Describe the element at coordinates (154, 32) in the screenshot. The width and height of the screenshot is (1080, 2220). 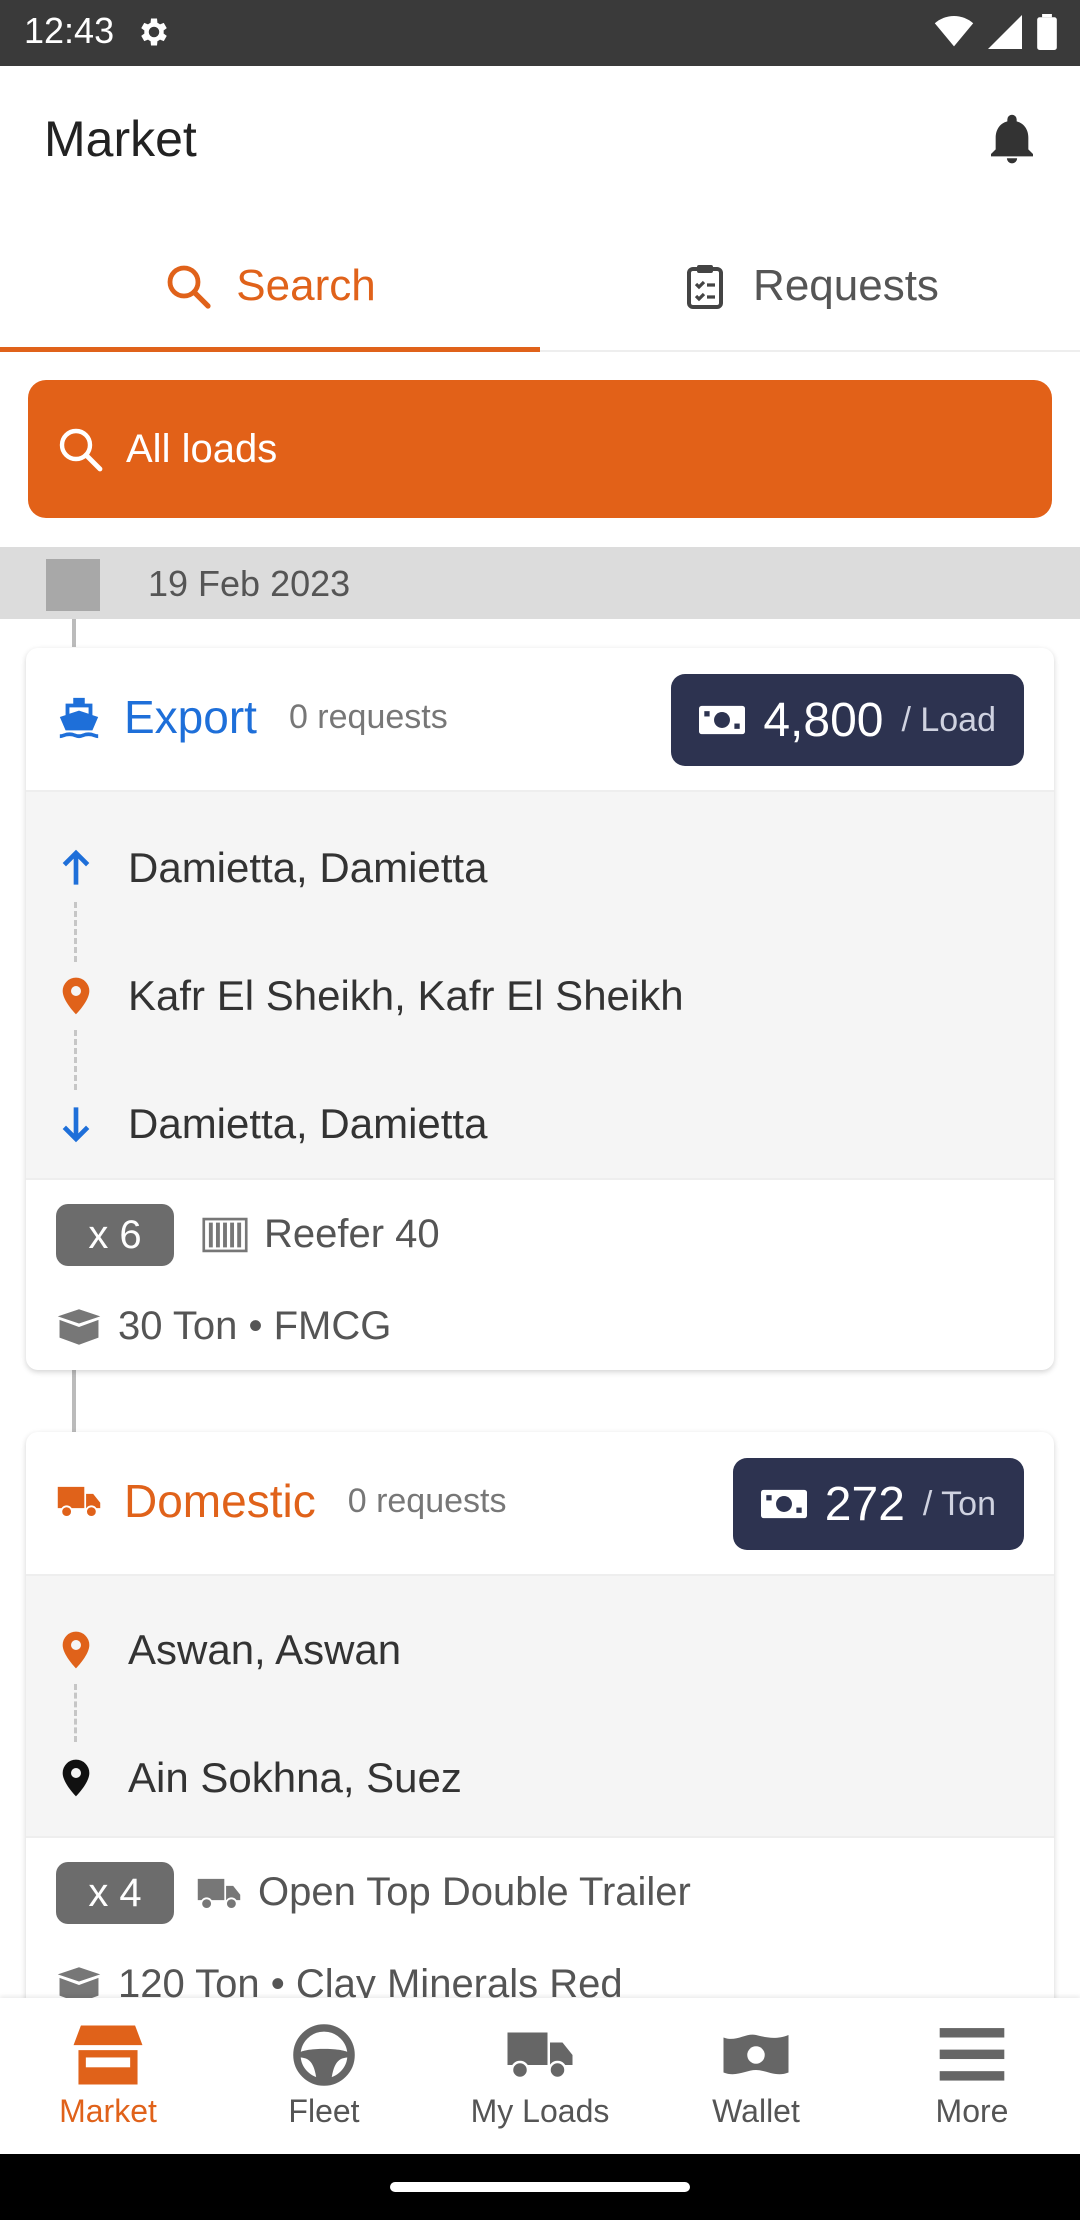
I see `settings-gear-icon` at that location.